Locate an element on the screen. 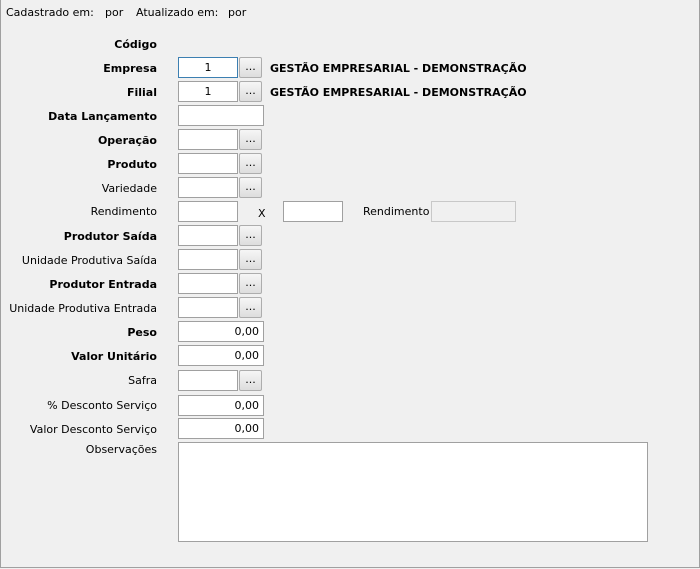 The height and width of the screenshot is (569, 700). observacoes-label: Observações is located at coordinates (121, 449).